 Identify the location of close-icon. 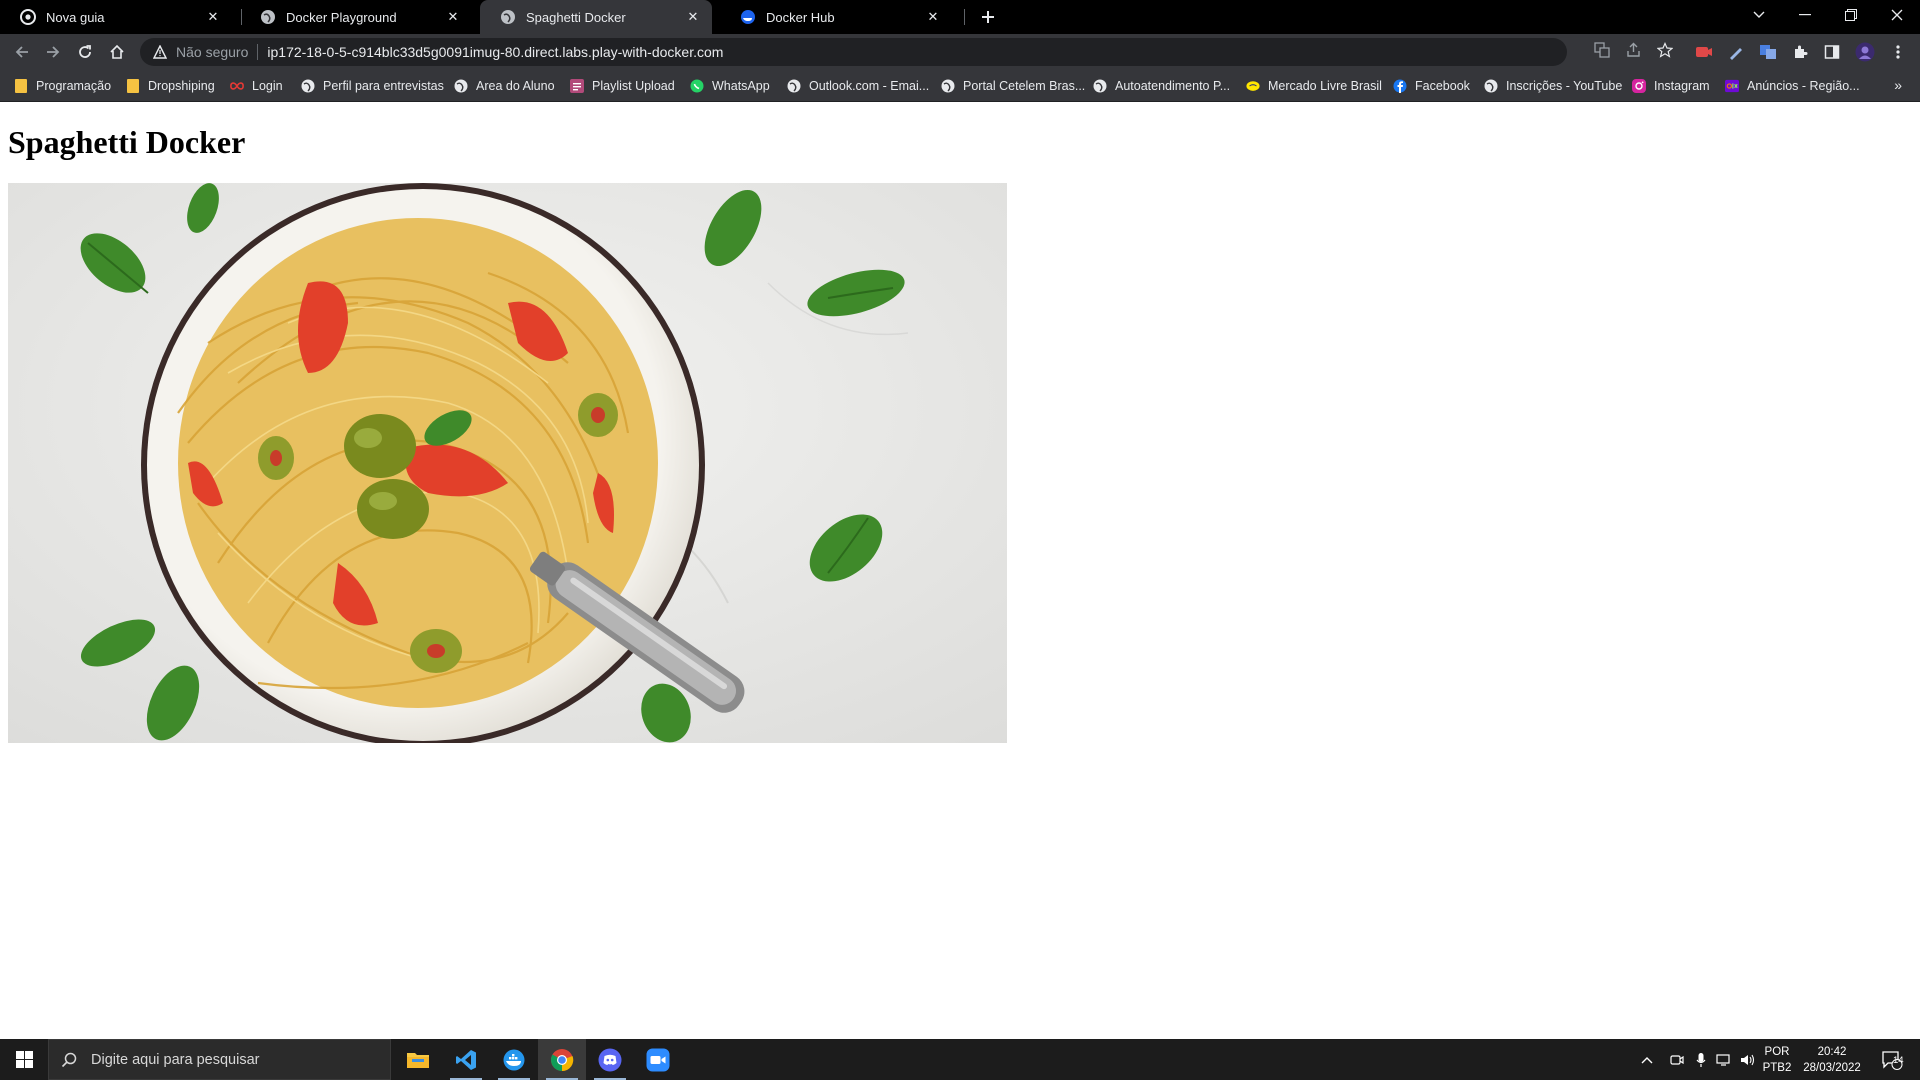
(1897, 15).